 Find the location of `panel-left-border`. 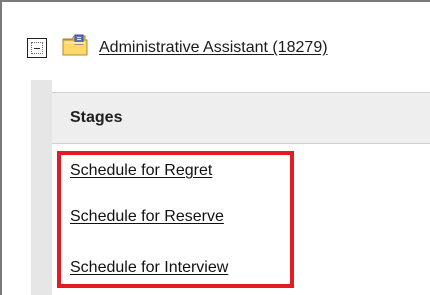

panel-left-border is located at coordinates (1, 147).